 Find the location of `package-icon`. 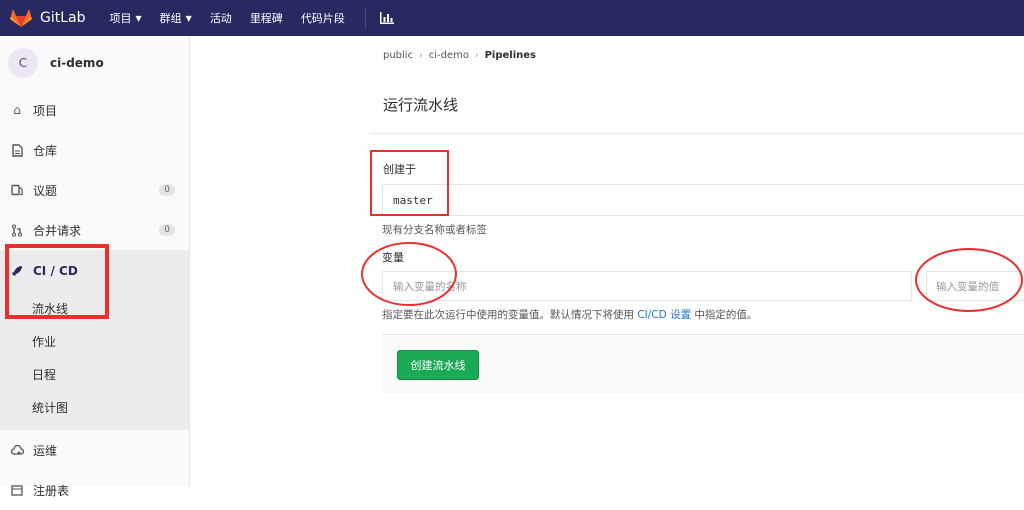

package-icon is located at coordinates (17, 490).